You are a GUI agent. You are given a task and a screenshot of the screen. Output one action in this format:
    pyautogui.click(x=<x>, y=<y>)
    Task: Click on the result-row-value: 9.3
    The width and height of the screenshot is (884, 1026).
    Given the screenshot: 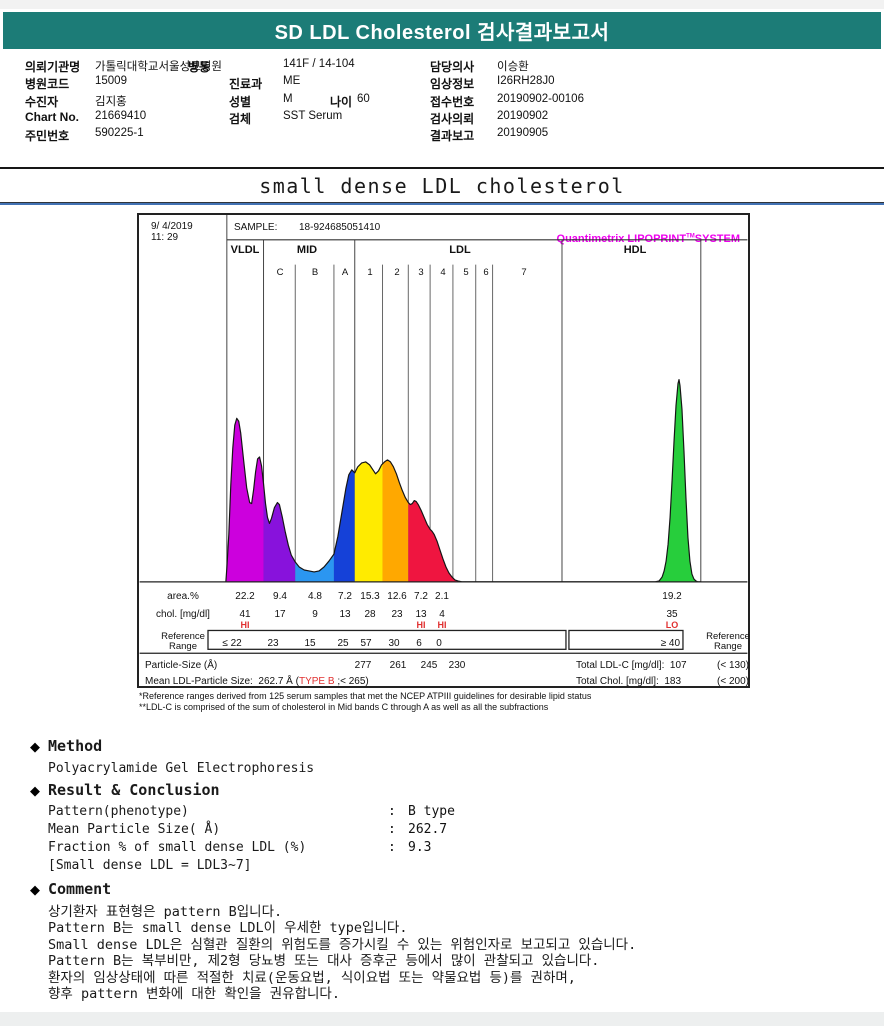 What is the action you would take?
    pyautogui.click(x=420, y=847)
    